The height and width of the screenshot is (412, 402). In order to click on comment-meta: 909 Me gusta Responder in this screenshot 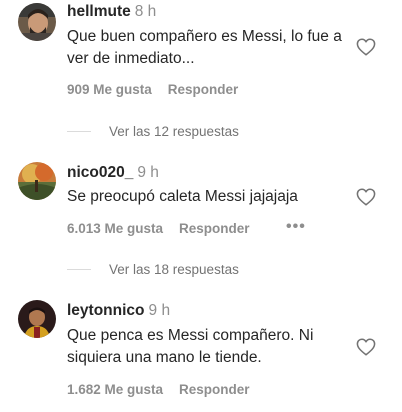, I will do `click(160, 89)`.